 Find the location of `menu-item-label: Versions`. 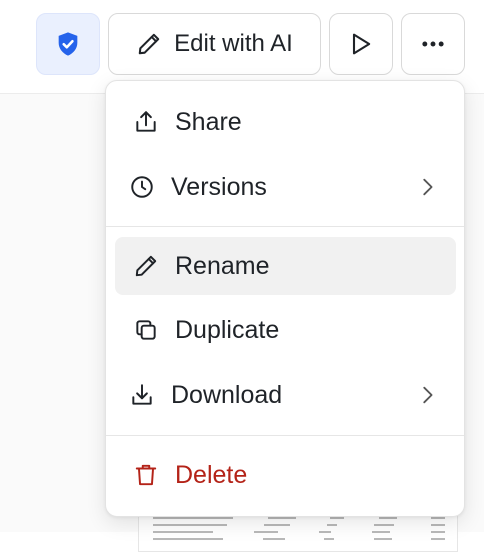

menu-item-label: Versions is located at coordinates (219, 186).